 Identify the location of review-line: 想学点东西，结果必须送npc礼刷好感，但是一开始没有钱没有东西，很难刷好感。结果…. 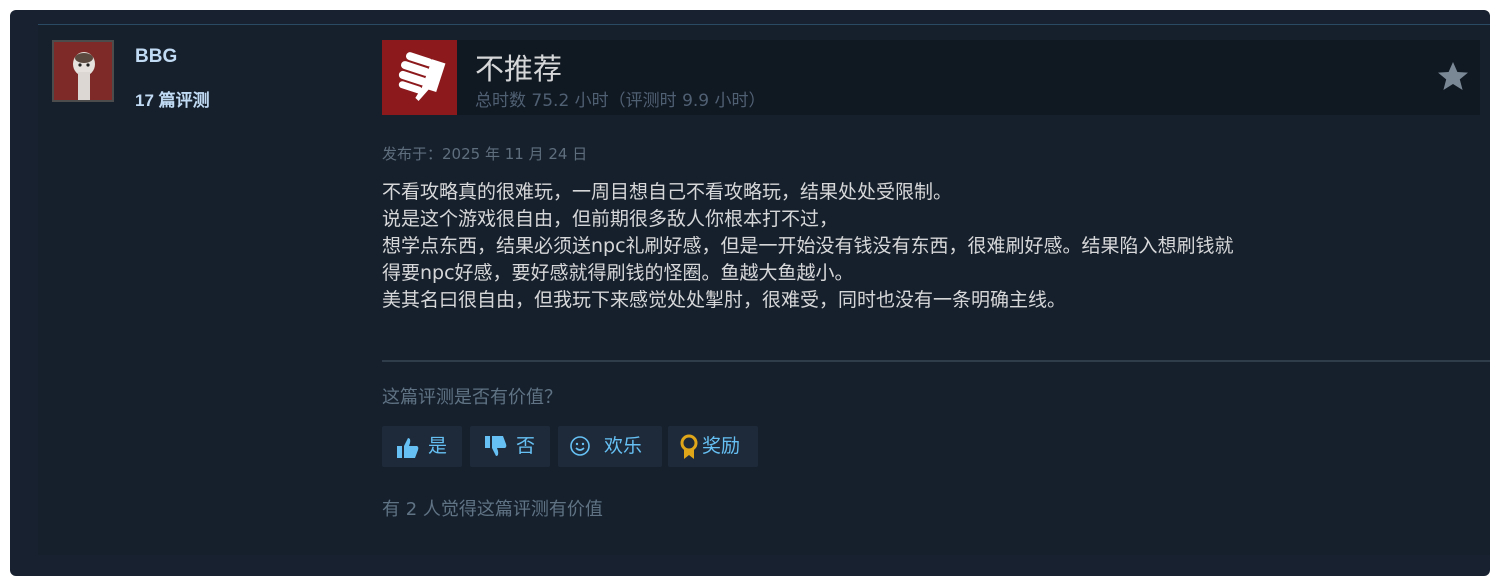
(808, 246).